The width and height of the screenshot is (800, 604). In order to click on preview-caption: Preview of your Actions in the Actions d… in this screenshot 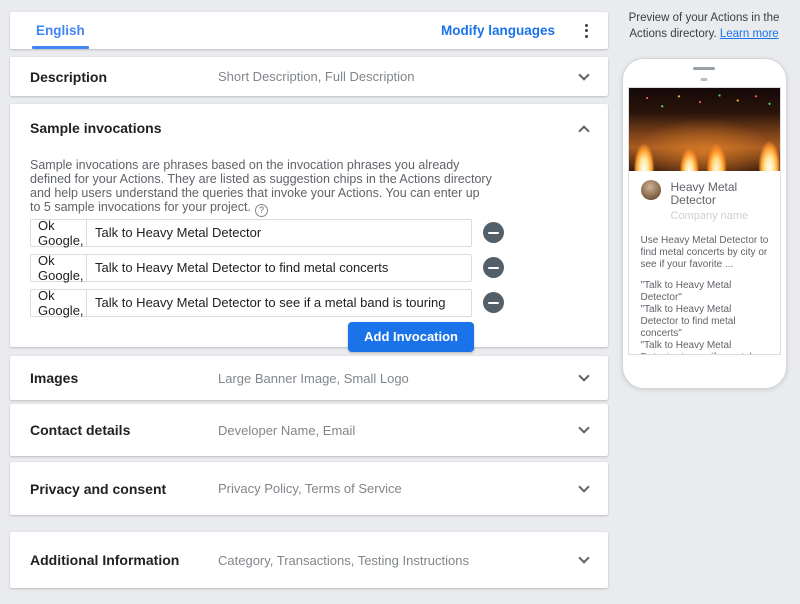, I will do `click(704, 26)`.